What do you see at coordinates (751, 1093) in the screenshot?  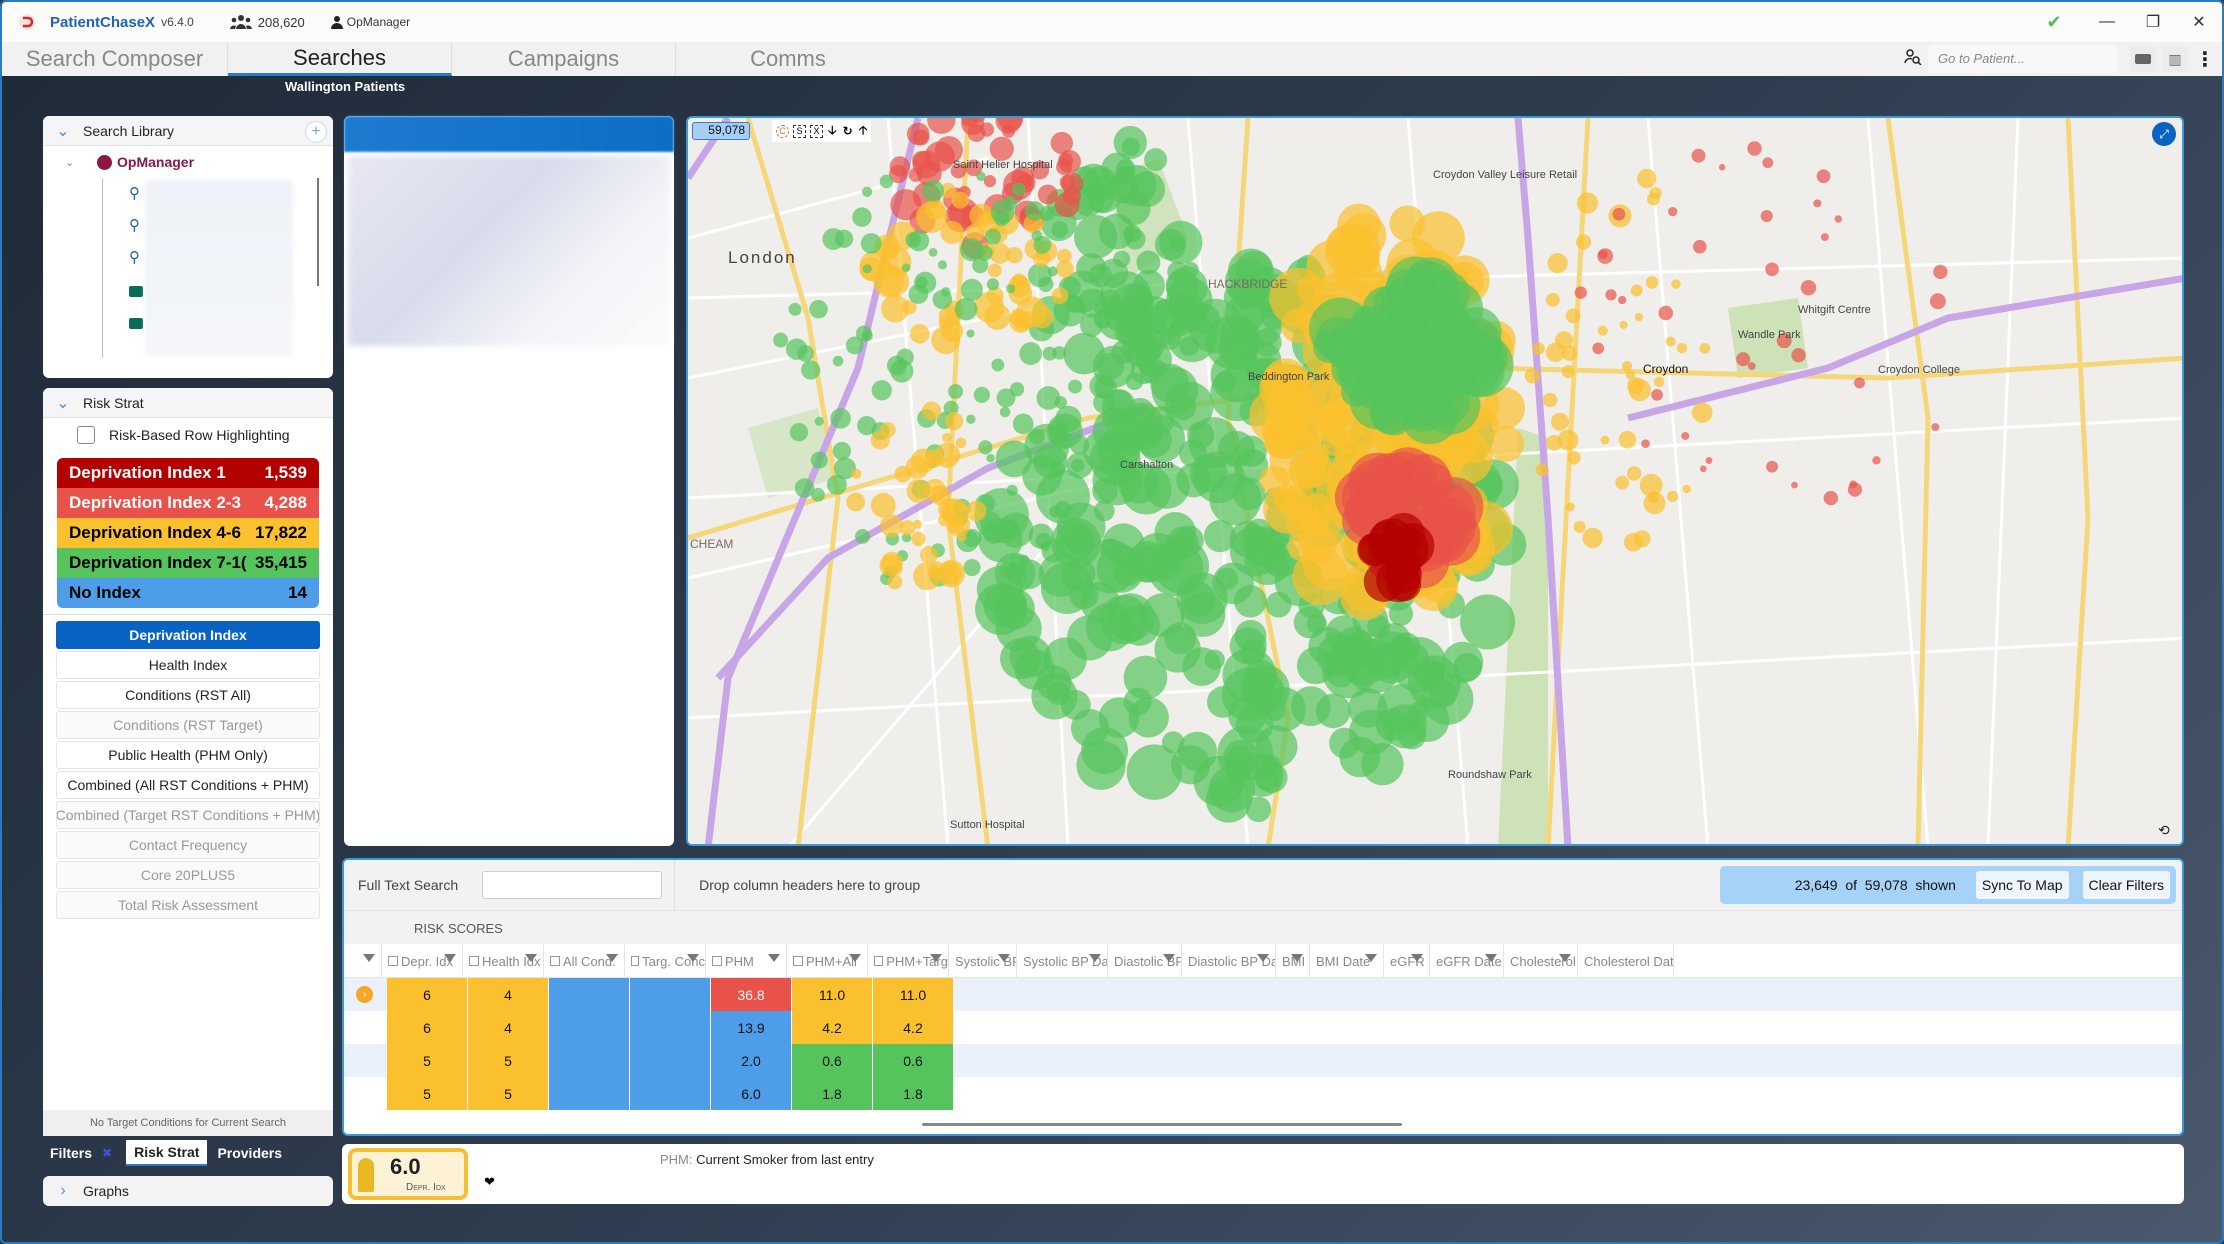 I see `risk-score-cell: 6.0` at bounding box center [751, 1093].